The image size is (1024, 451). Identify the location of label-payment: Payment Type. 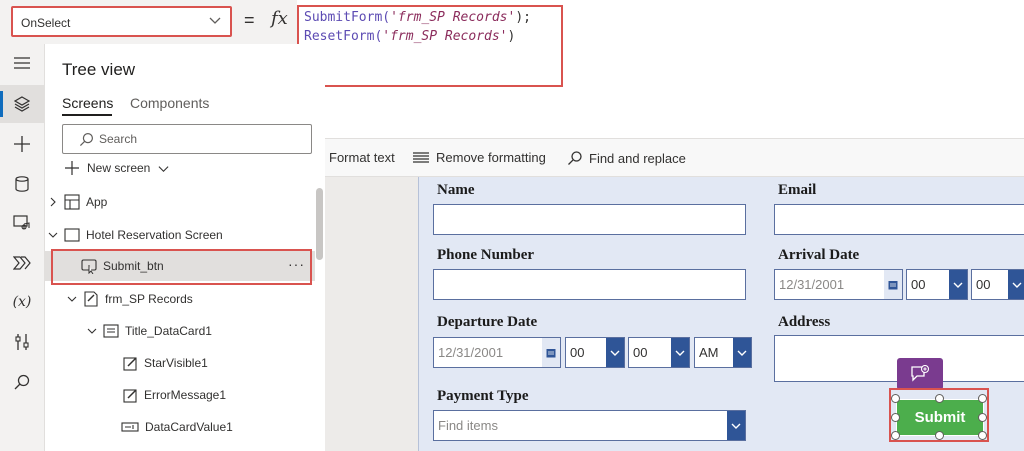
(483, 396).